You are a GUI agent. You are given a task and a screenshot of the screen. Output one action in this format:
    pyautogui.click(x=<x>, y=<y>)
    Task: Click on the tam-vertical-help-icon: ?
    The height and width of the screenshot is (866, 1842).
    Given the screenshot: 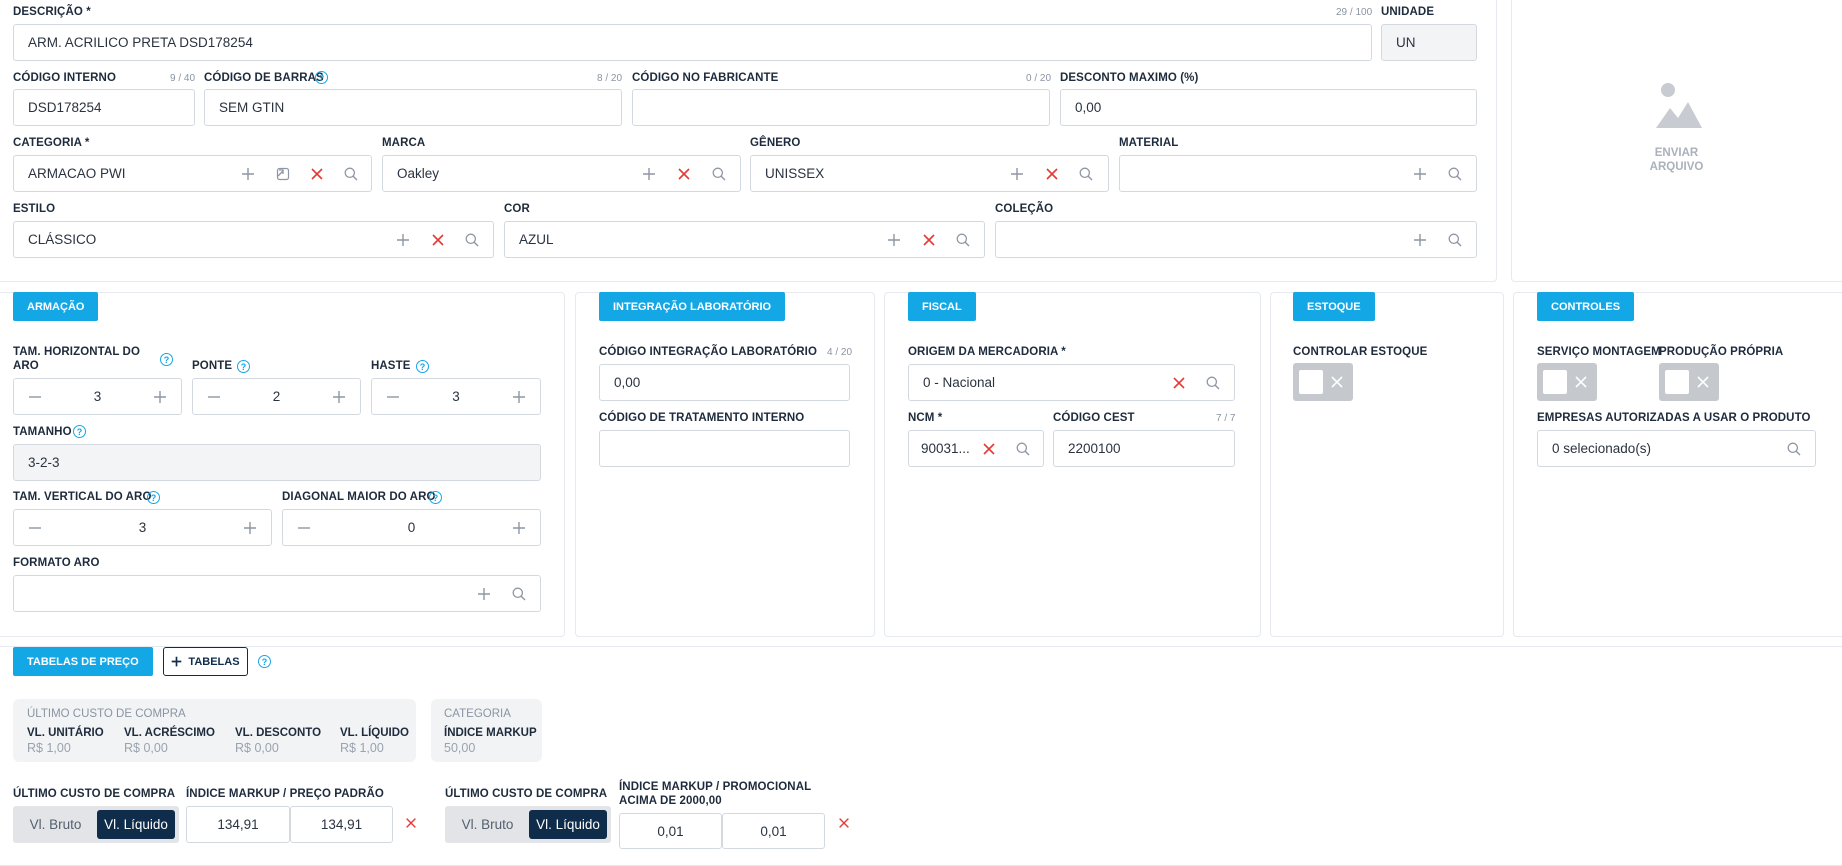 What is the action you would take?
    pyautogui.click(x=153, y=497)
    